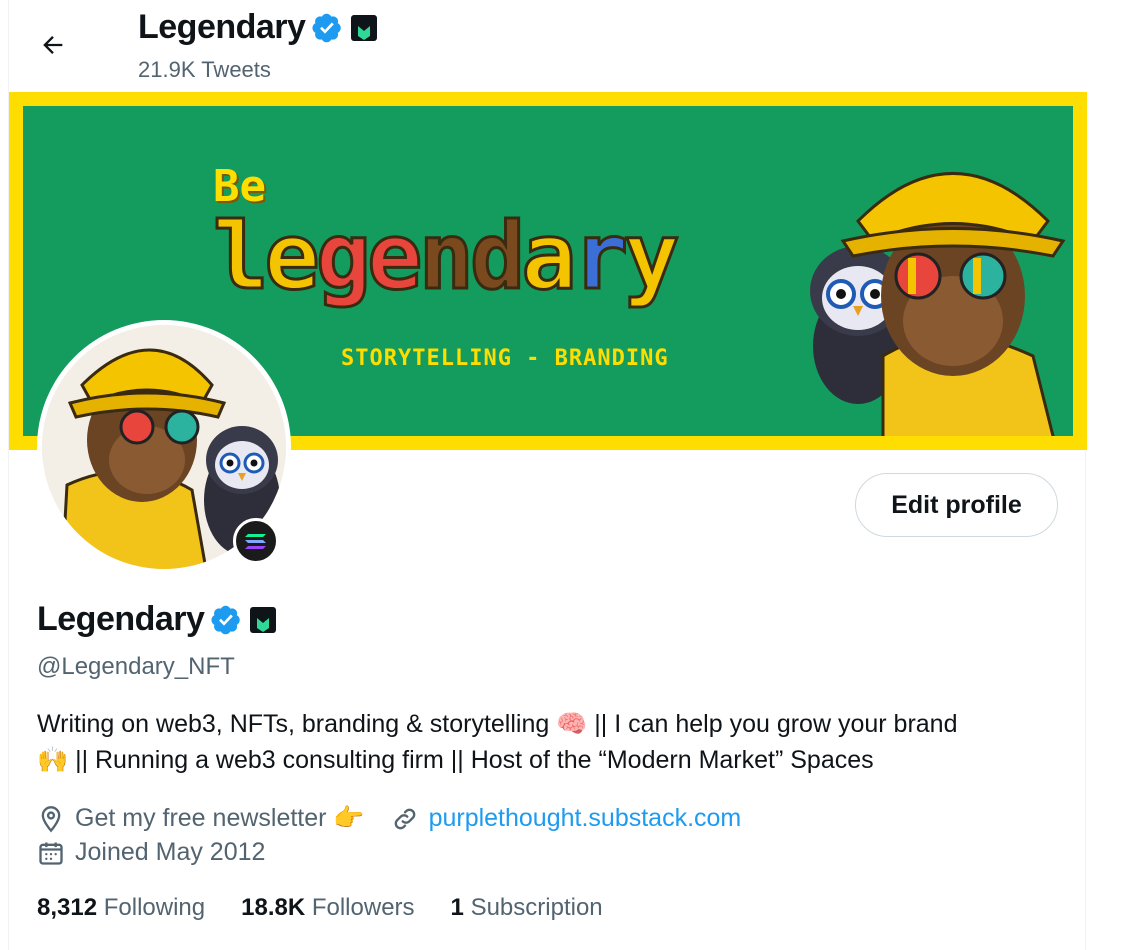  Describe the element at coordinates (956, 505) in the screenshot. I see `edit-profile-button: Edit profile` at that location.